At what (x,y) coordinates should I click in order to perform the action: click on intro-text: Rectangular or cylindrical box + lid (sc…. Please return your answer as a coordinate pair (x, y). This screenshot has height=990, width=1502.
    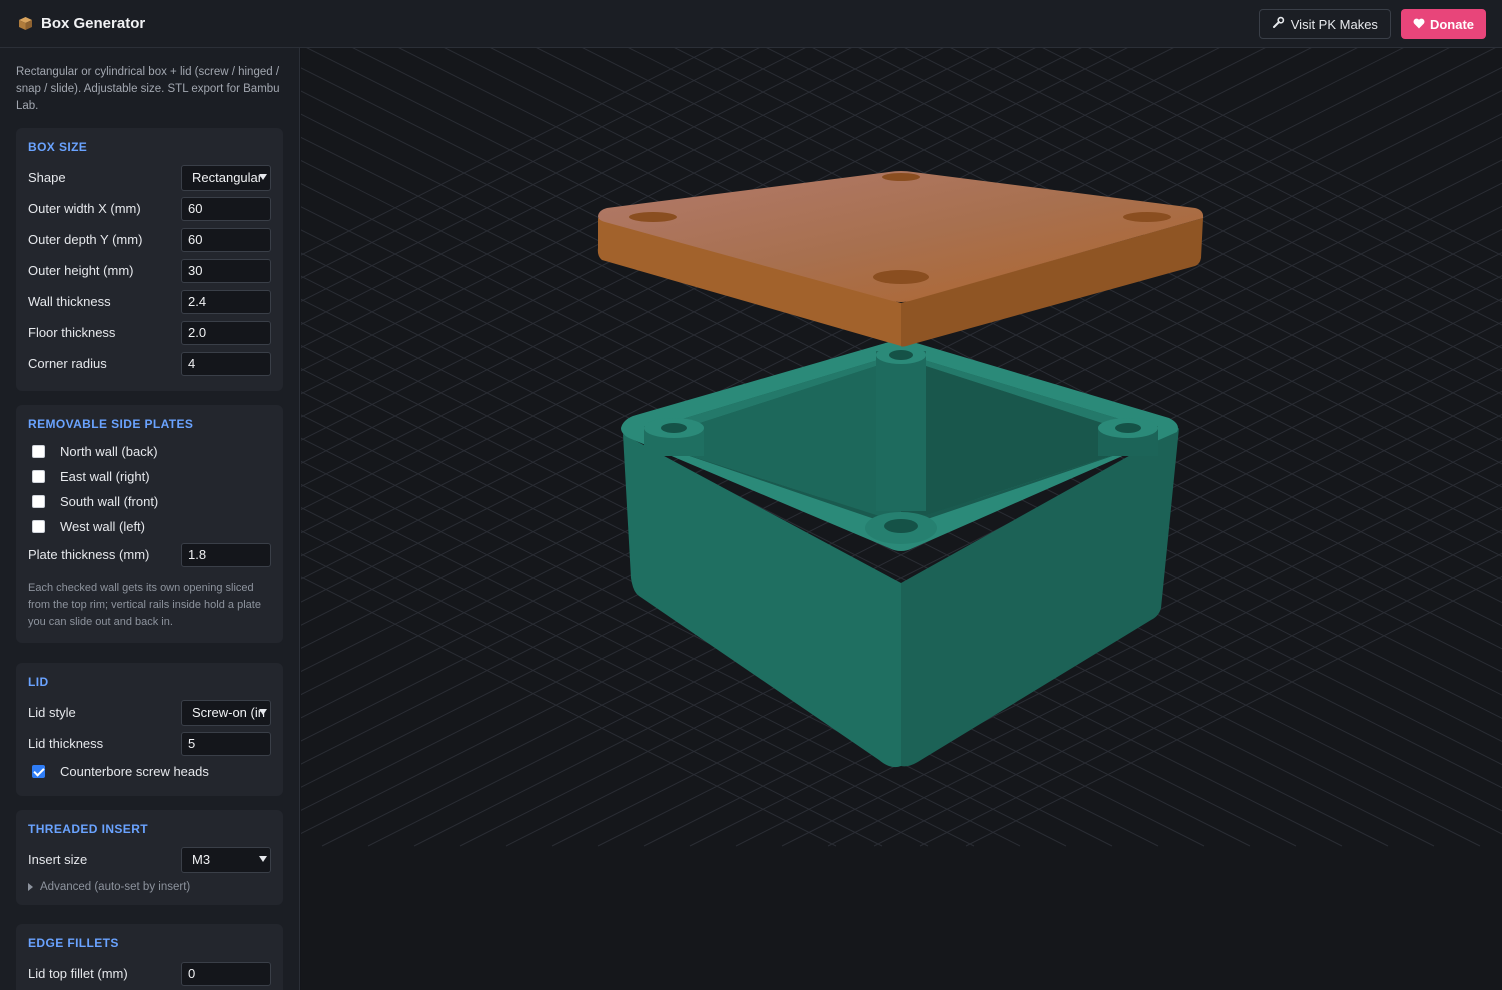
    Looking at the image, I should click on (148, 89).